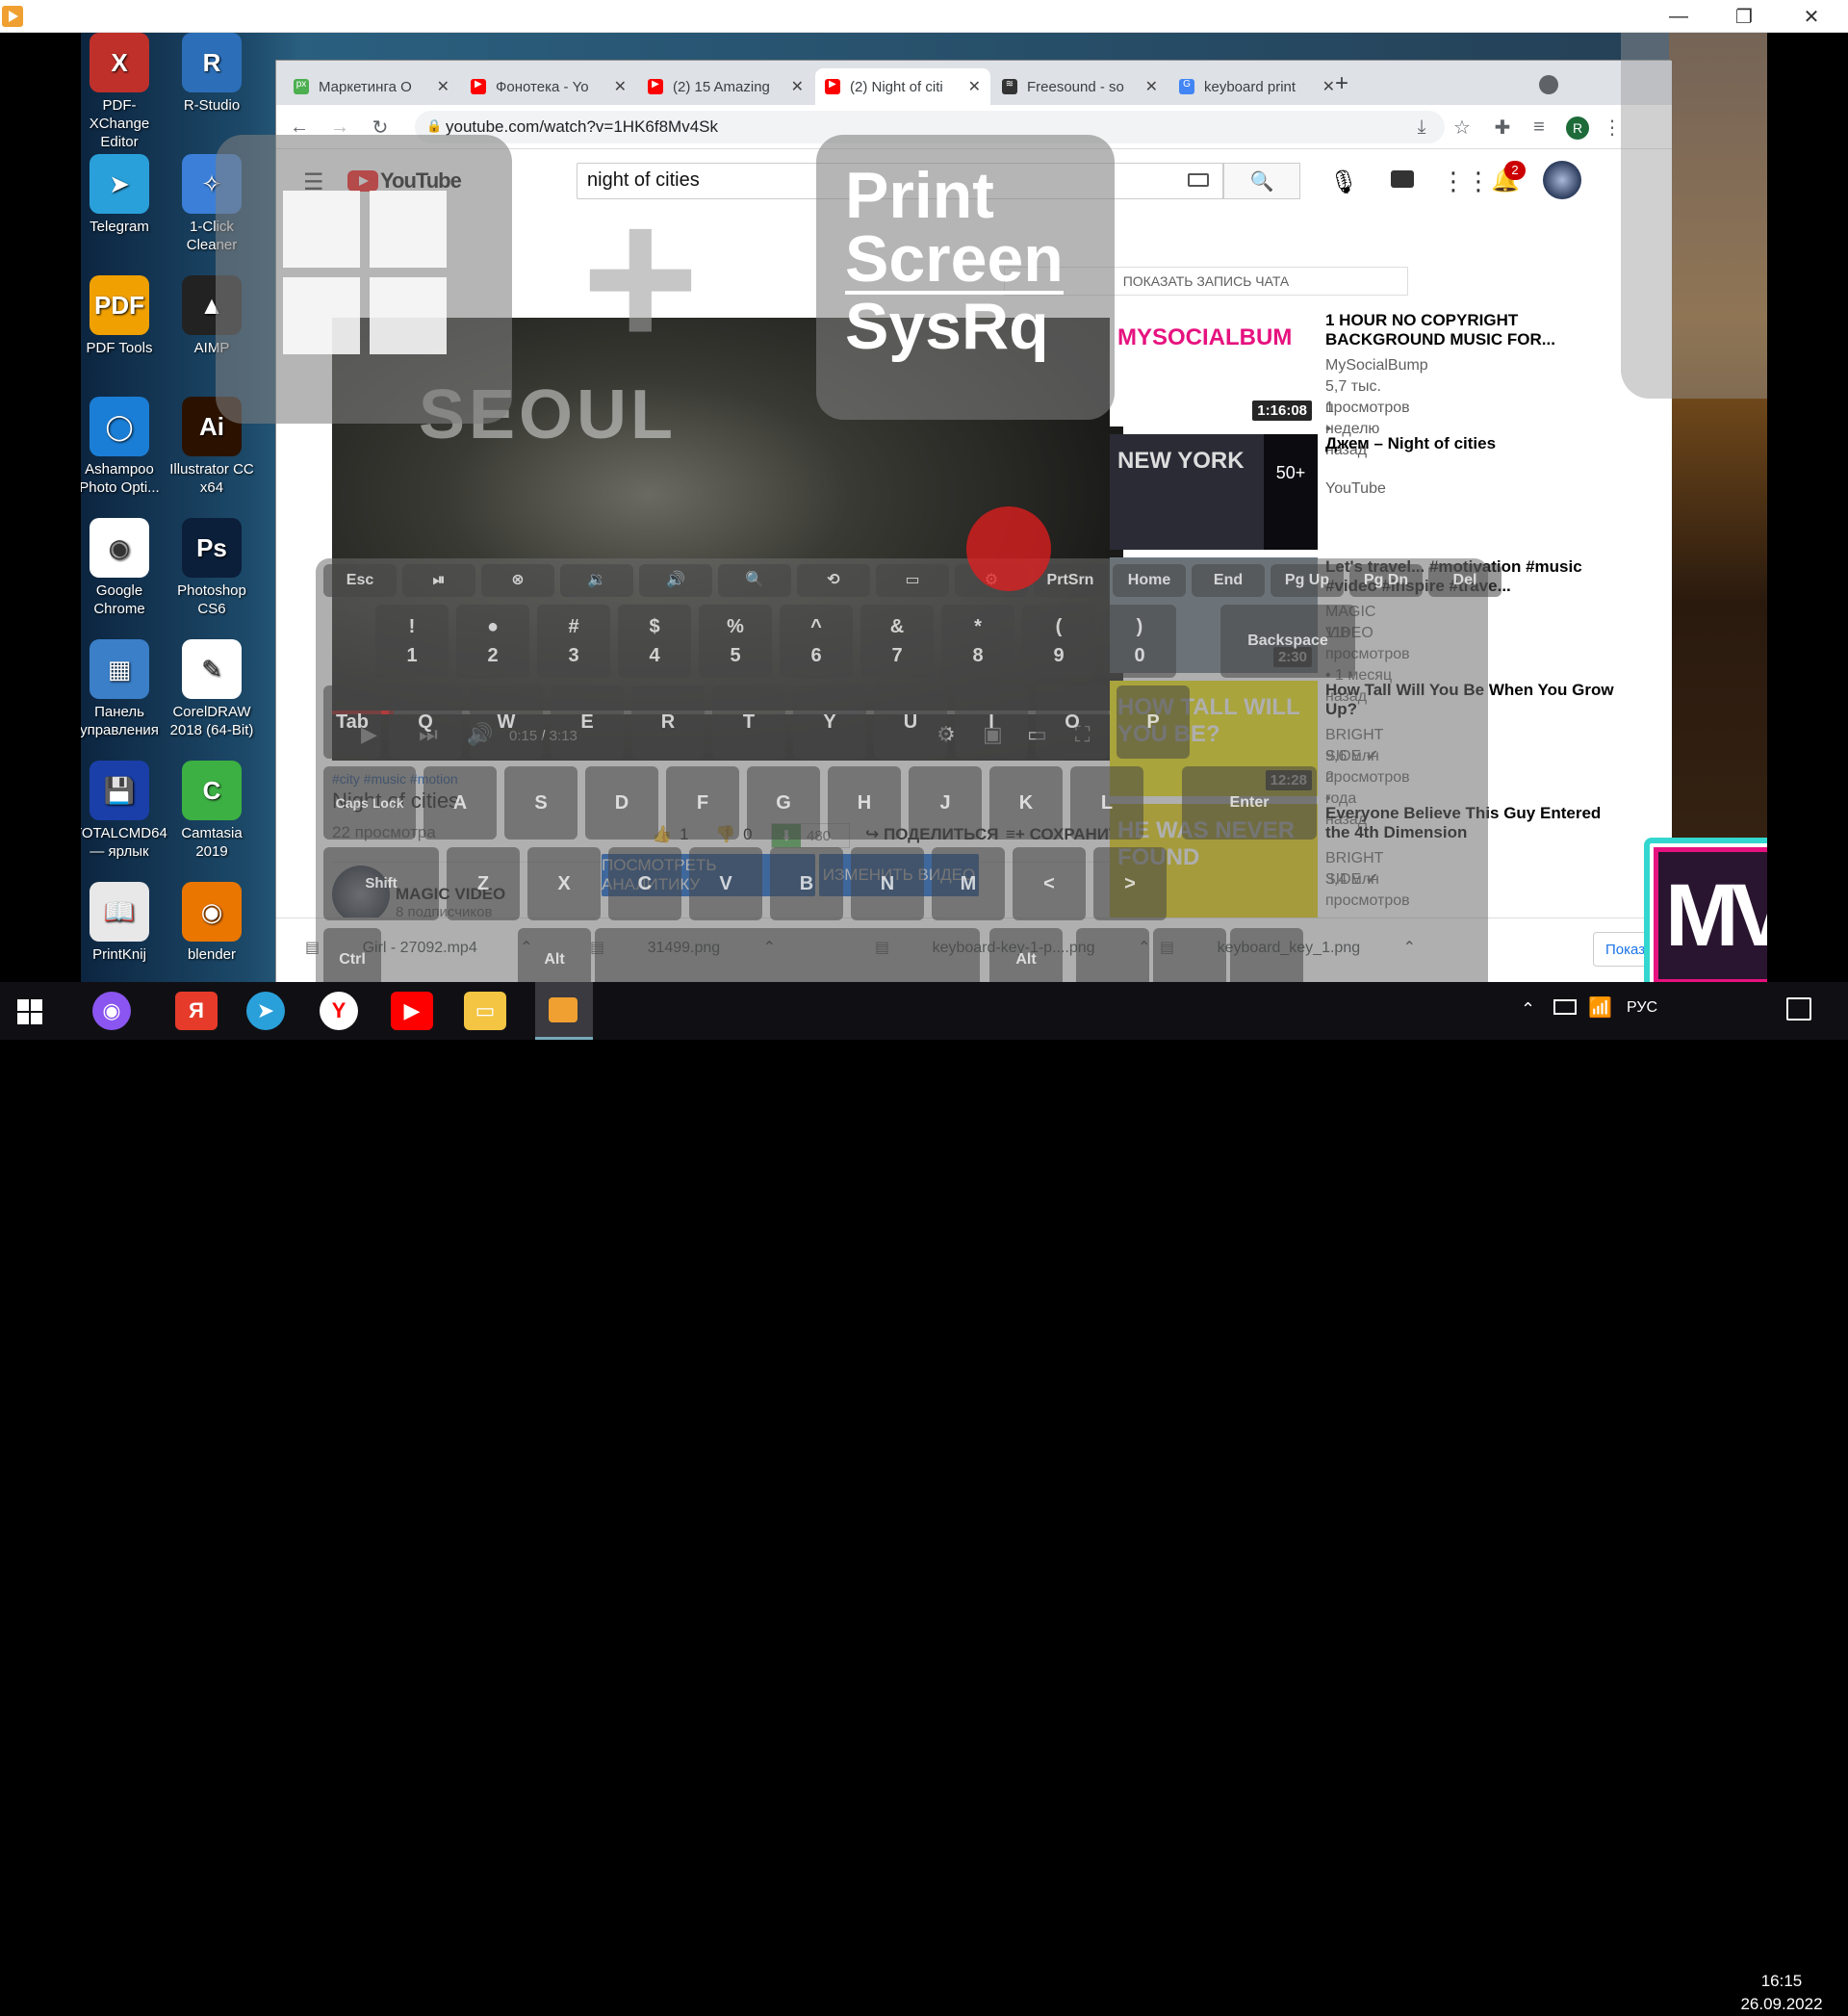 This screenshot has height=2016, width=1848. What do you see at coordinates (1539, 127) in the screenshot?
I see `media-icon: ≡` at bounding box center [1539, 127].